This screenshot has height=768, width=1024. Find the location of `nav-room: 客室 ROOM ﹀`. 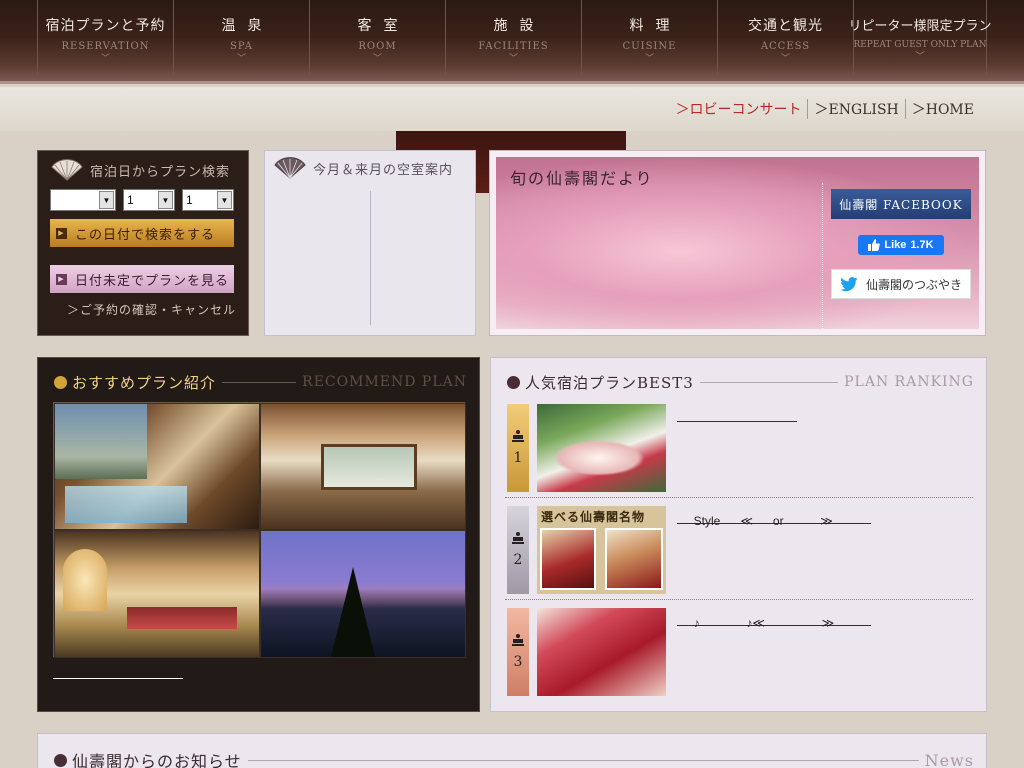

nav-room: 客室 ROOM ﹀ is located at coordinates (377, 37).